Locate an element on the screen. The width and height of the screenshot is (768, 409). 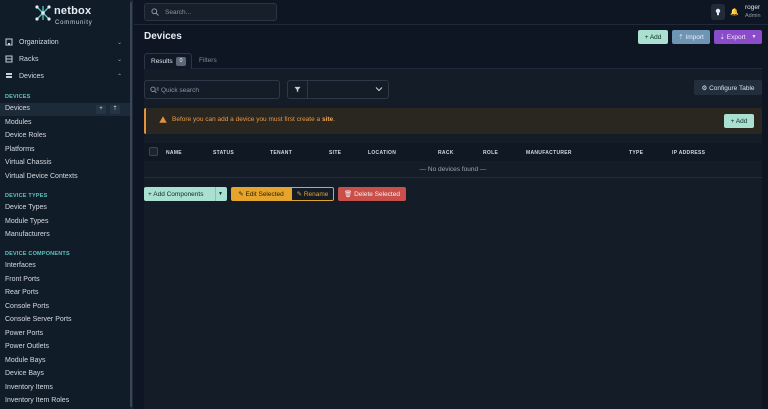
sidebar-item-rear-ports: Rear Ports is located at coordinates (65, 293).